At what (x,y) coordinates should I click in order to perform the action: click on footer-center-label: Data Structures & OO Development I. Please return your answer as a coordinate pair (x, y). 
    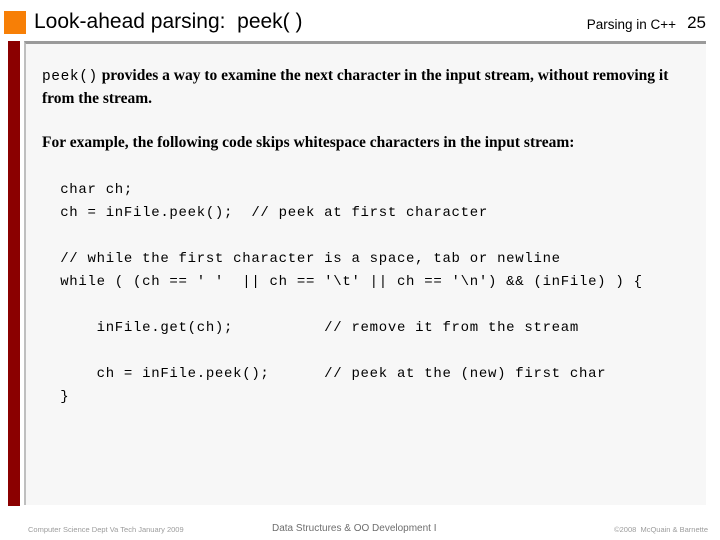
    Looking at the image, I should click on (354, 528).